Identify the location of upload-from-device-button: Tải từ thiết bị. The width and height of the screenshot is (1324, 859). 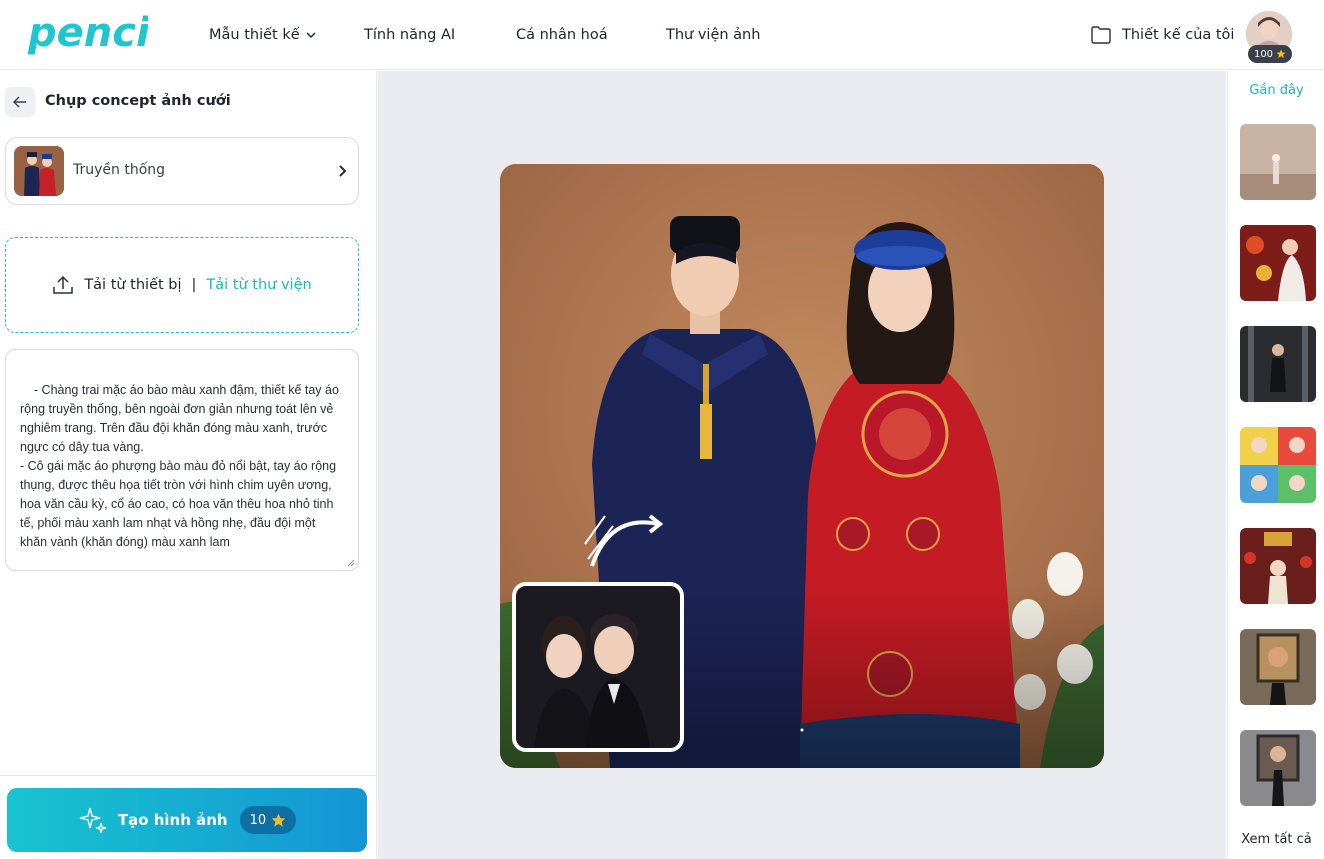
(132, 285).